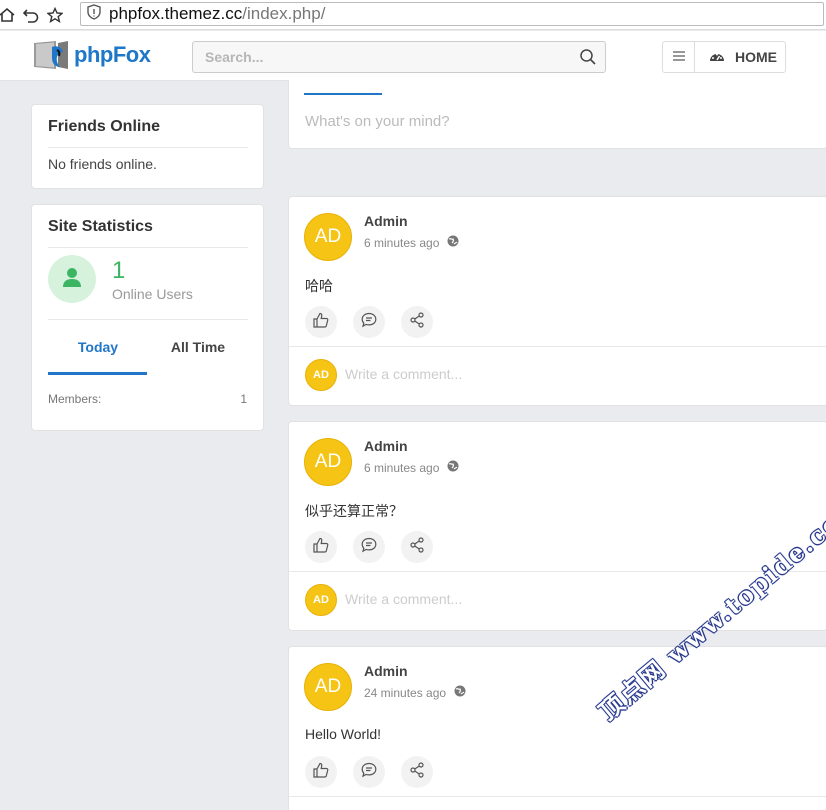 The height and width of the screenshot is (810, 826). Describe the element at coordinates (377, 121) in the screenshot. I see `composer-input: What's on your mind?` at that location.